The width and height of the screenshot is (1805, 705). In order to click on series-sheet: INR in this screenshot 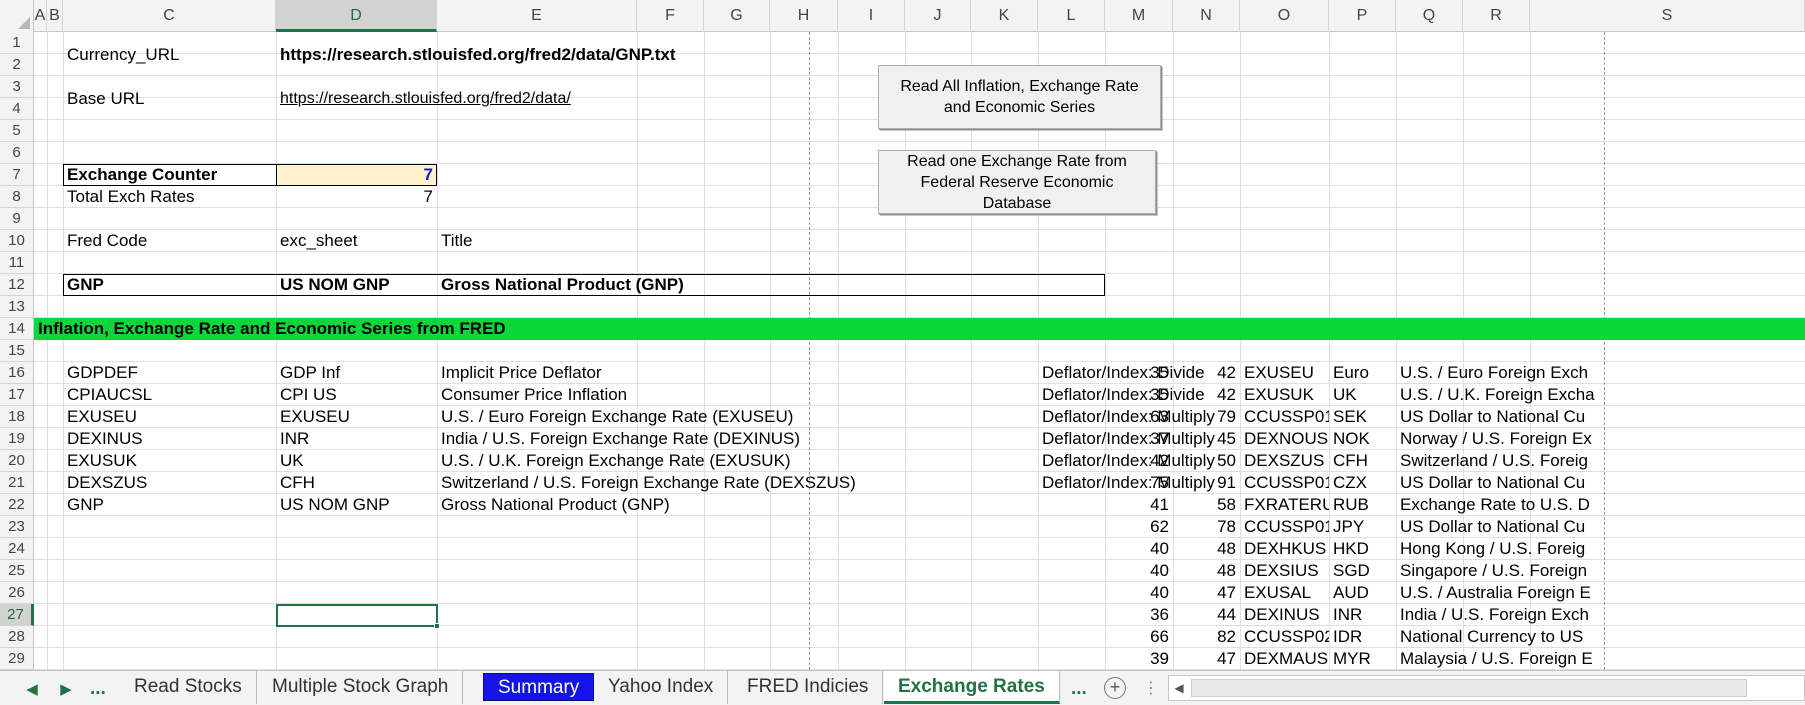, I will do `click(356, 439)`.